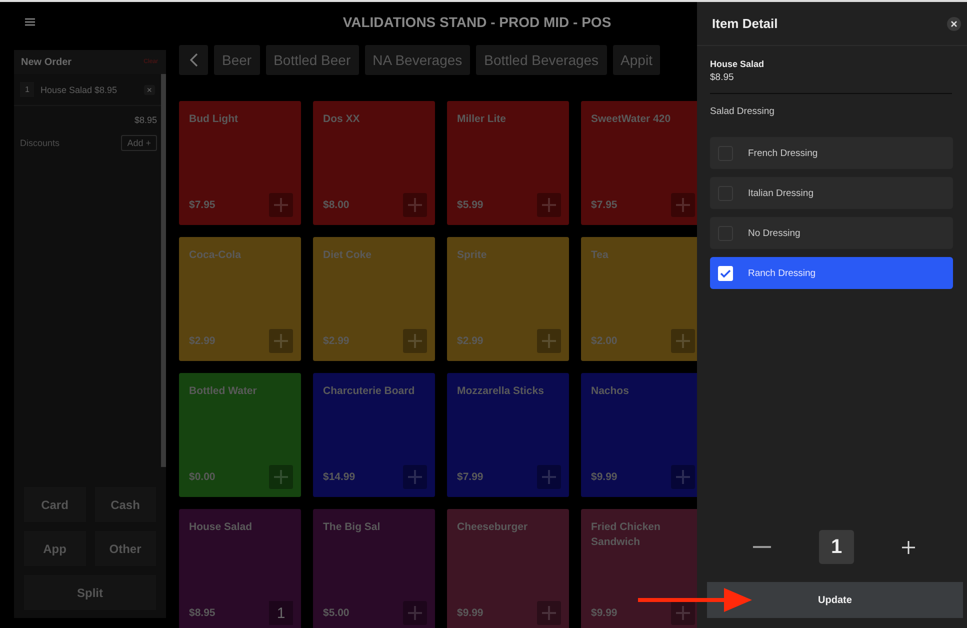 The width and height of the screenshot is (967, 628). Describe the element at coordinates (477, 22) in the screenshot. I see `window-title: VALIDATIONS STAND - PROD MID - POS` at that location.